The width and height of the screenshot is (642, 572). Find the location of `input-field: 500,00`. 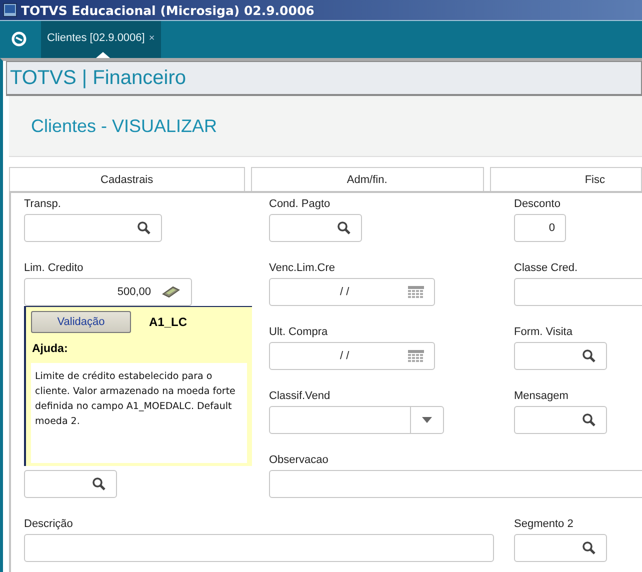

input-field: 500,00 is located at coordinates (108, 292).